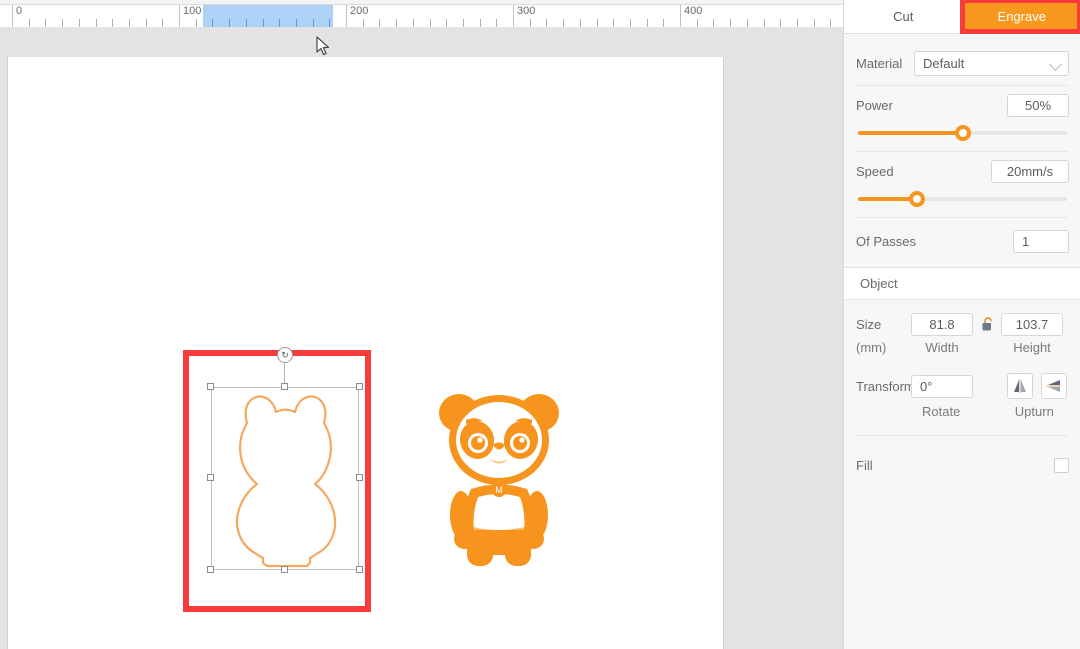  I want to click on material-select: Default, so click(991, 63).